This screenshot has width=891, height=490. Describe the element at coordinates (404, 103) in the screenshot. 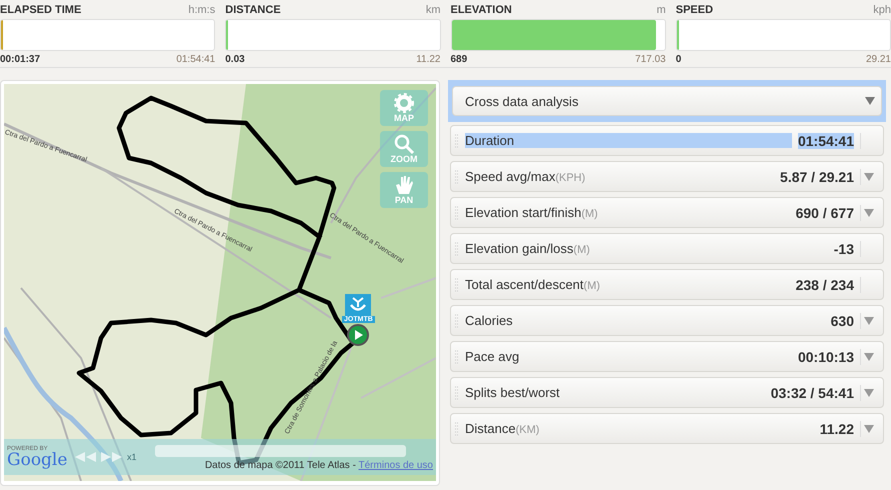

I see `gear-icon` at that location.